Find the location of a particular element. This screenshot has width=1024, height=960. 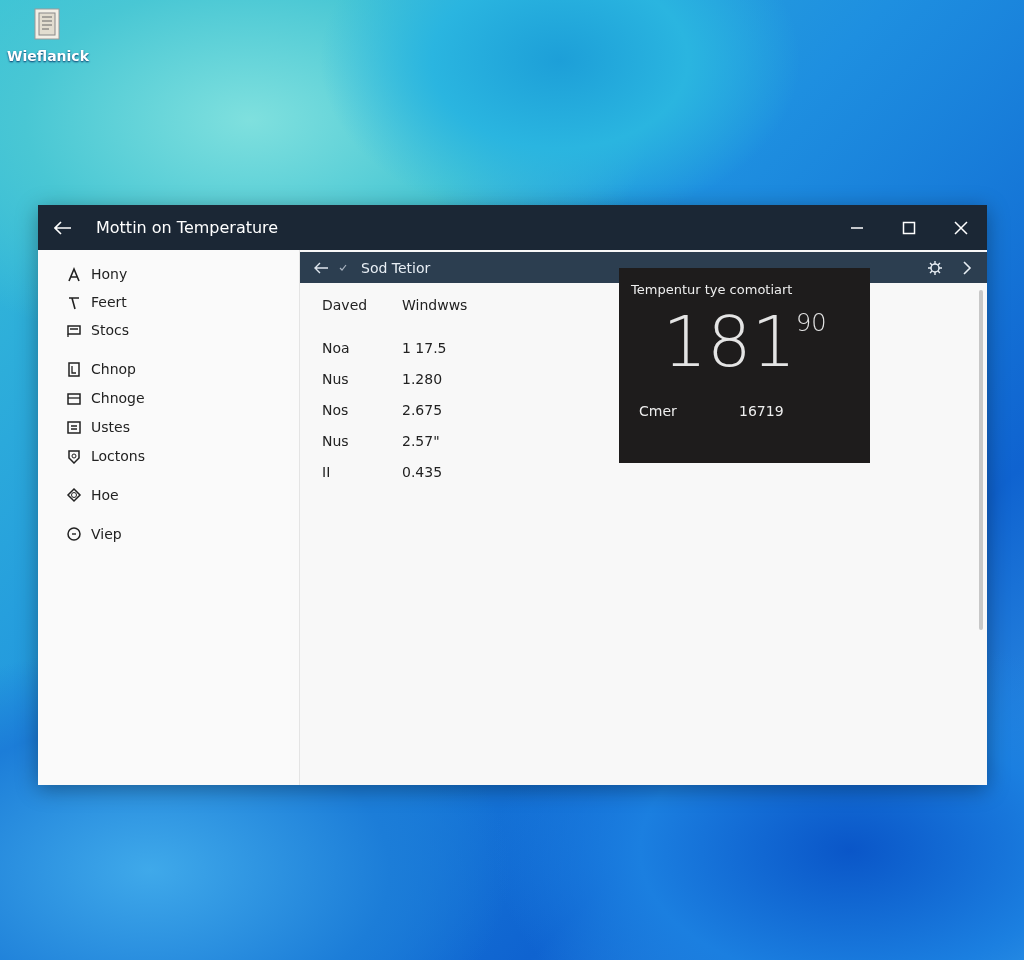

sidebar-item: Chnoge is located at coordinates (182, 398).